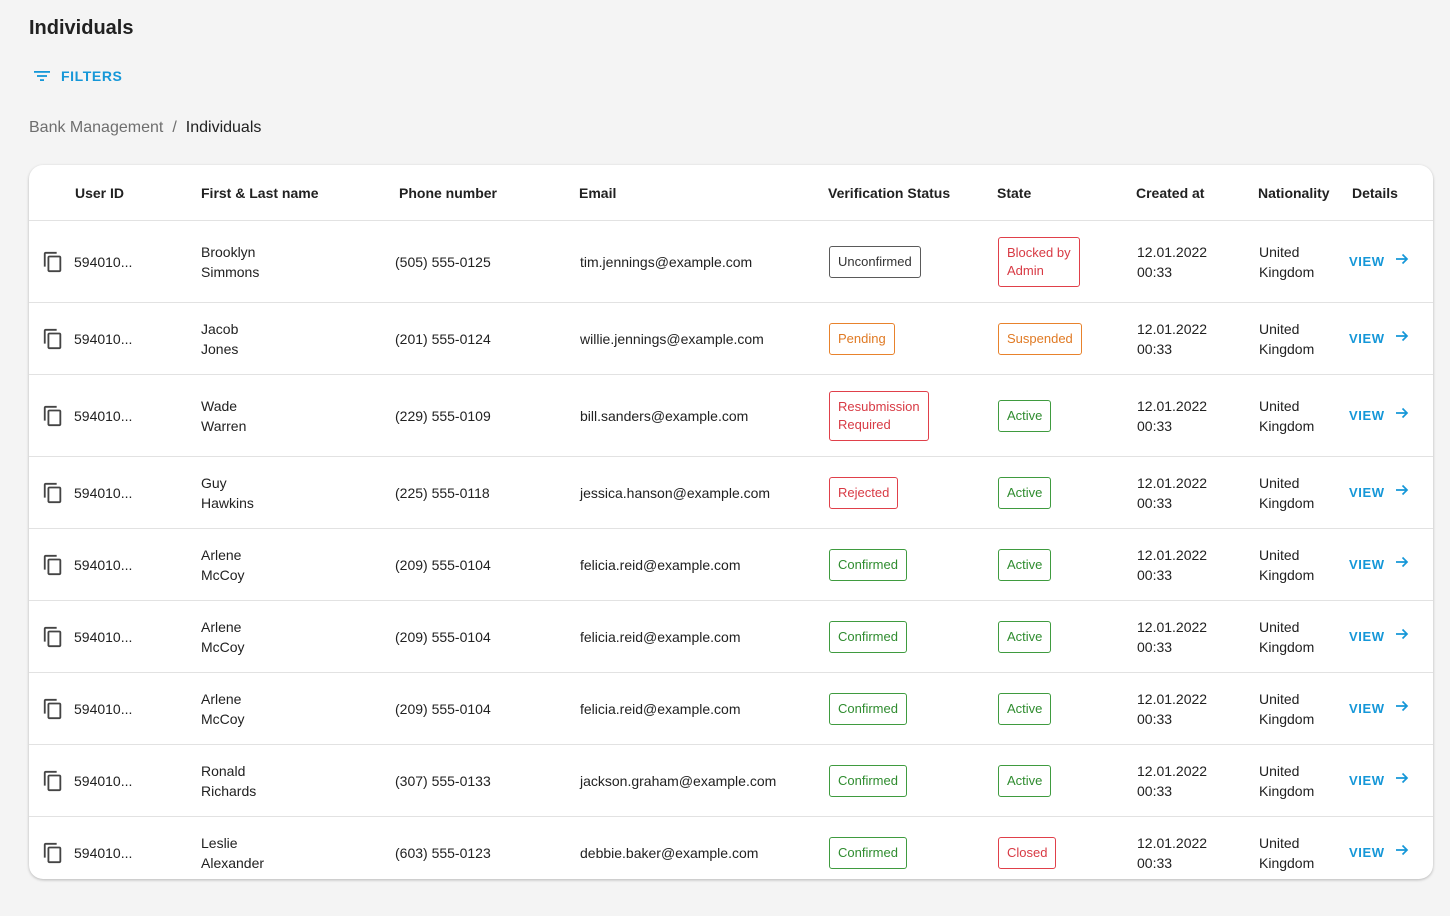  I want to click on header-email: Email, so click(694, 193).